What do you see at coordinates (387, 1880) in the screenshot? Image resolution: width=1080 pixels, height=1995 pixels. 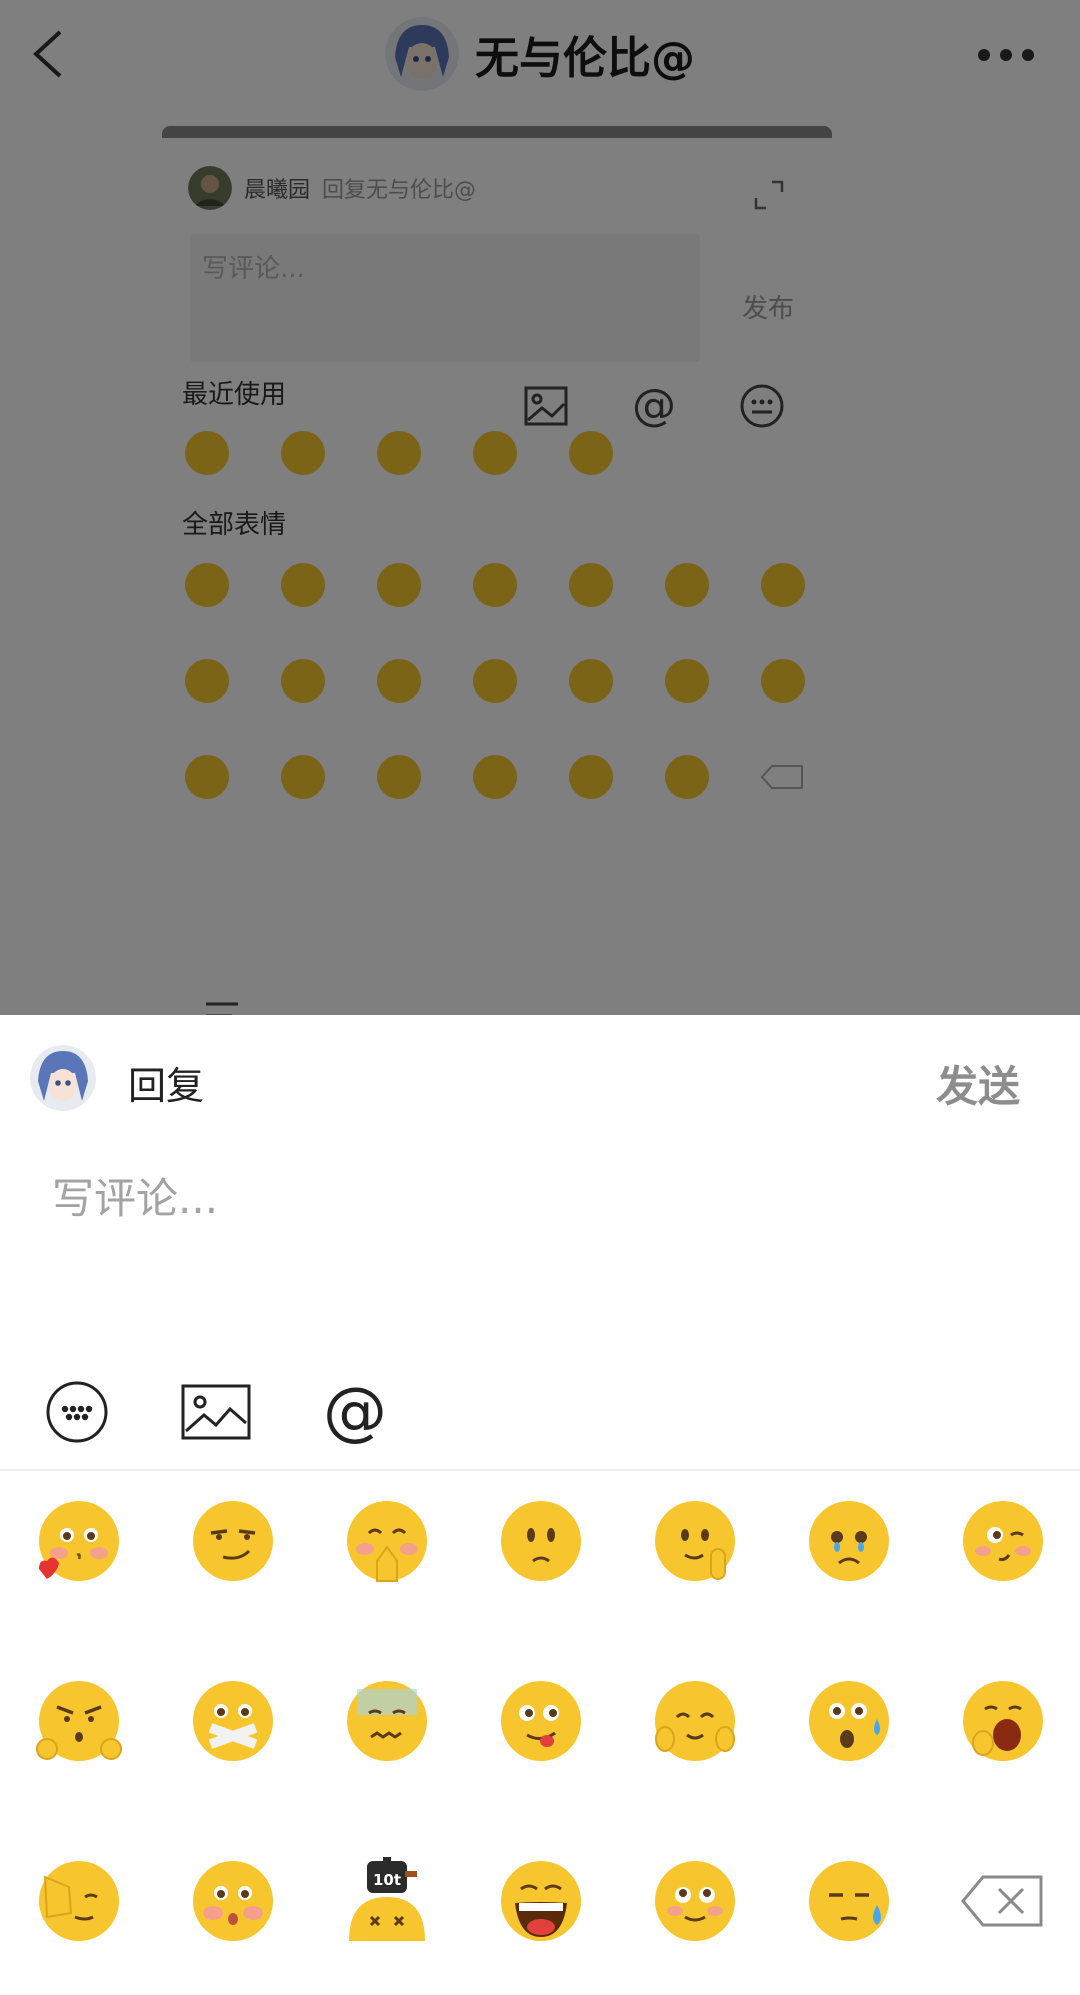 I see `svg-text: 10t` at bounding box center [387, 1880].